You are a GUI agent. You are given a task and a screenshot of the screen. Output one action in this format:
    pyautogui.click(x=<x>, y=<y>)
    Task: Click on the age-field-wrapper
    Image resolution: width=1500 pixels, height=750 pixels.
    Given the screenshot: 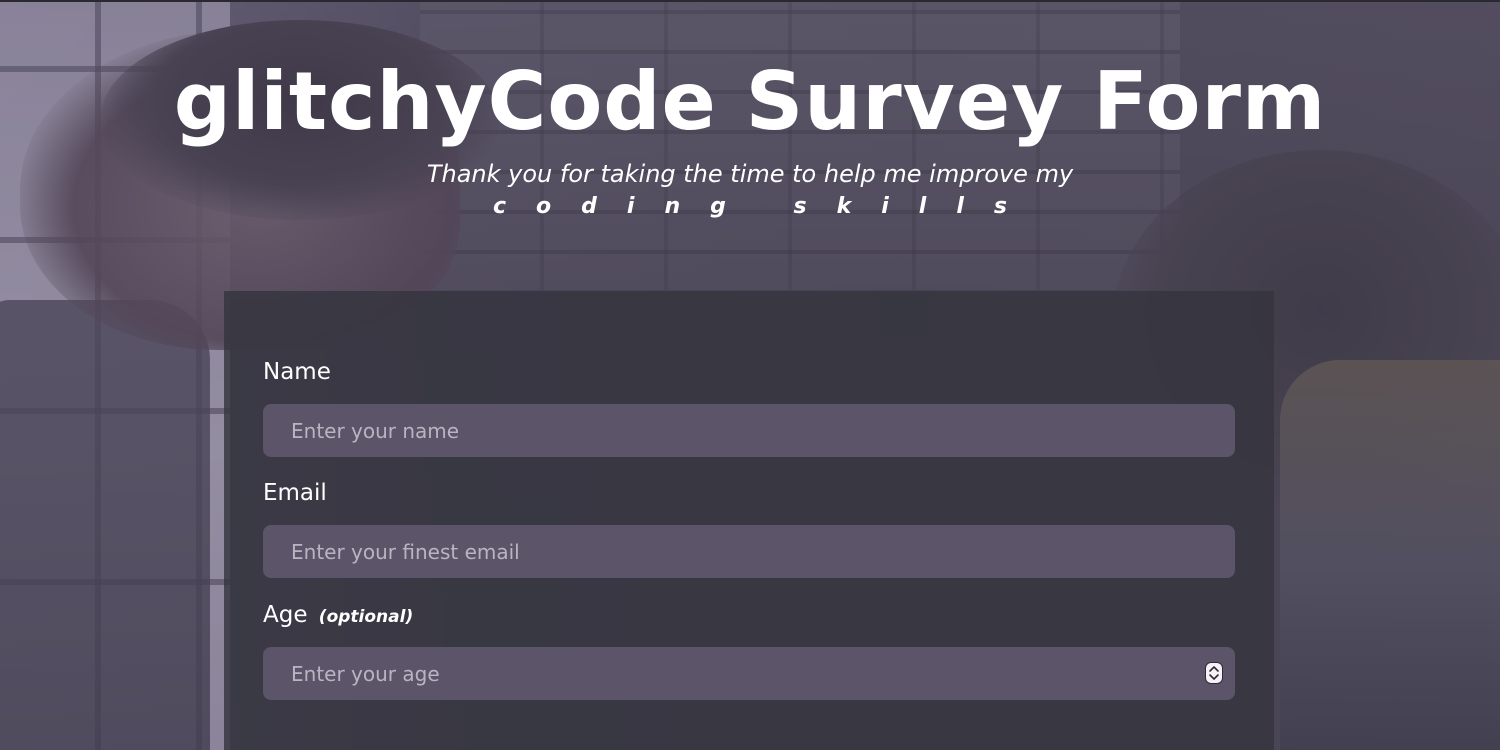 What is the action you would take?
    pyautogui.click(x=749, y=673)
    